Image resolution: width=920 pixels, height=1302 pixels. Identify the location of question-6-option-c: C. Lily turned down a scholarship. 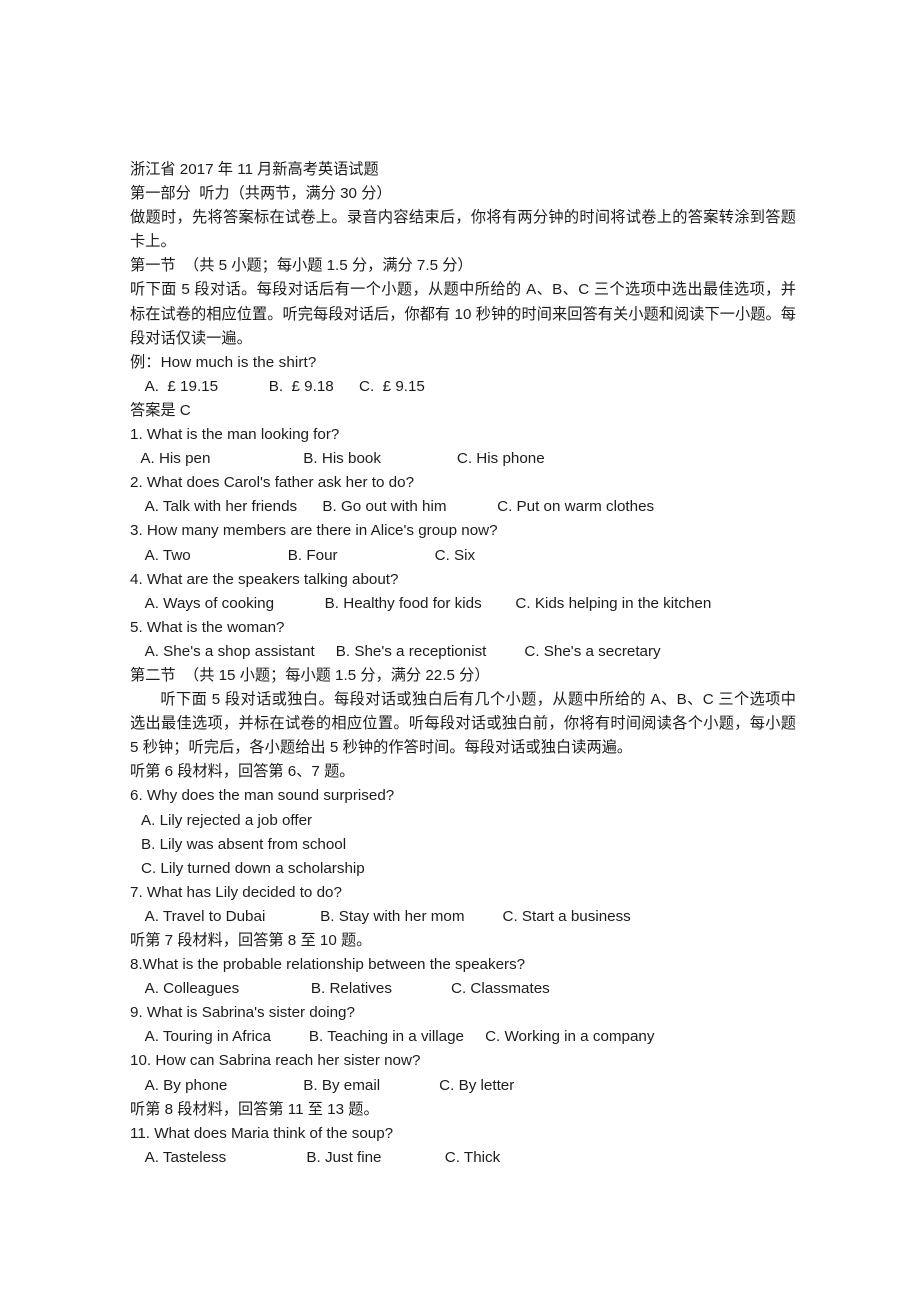
(463, 869).